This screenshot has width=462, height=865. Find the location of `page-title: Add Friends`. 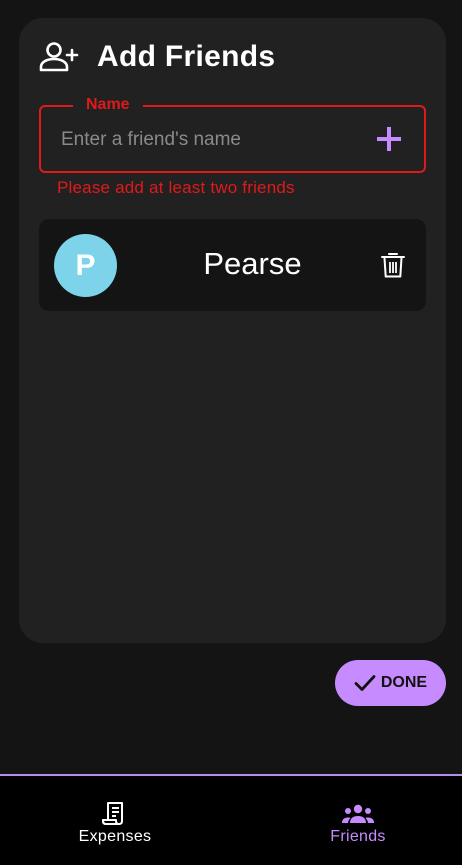

page-title: Add Friends is located at coordinates (186, 56).